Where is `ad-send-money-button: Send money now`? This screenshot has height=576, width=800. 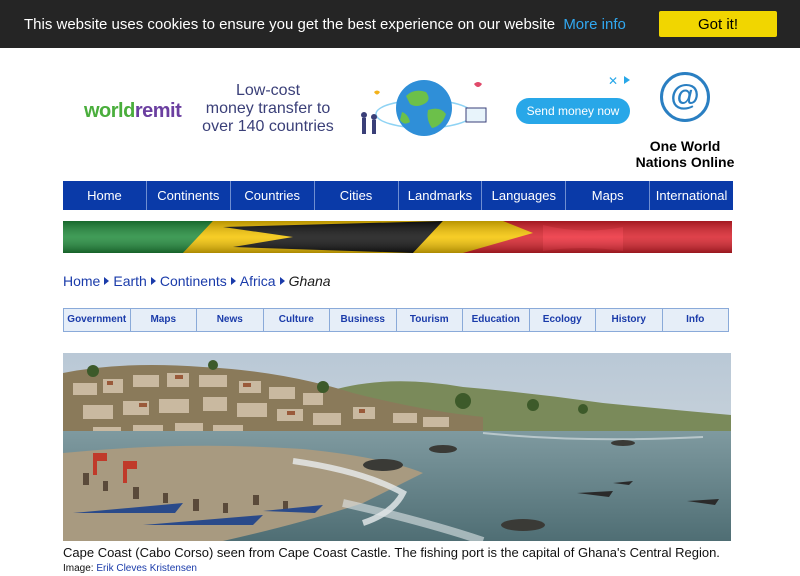
ad-send-money-button: Send money now is located at coordinates (573, 111).